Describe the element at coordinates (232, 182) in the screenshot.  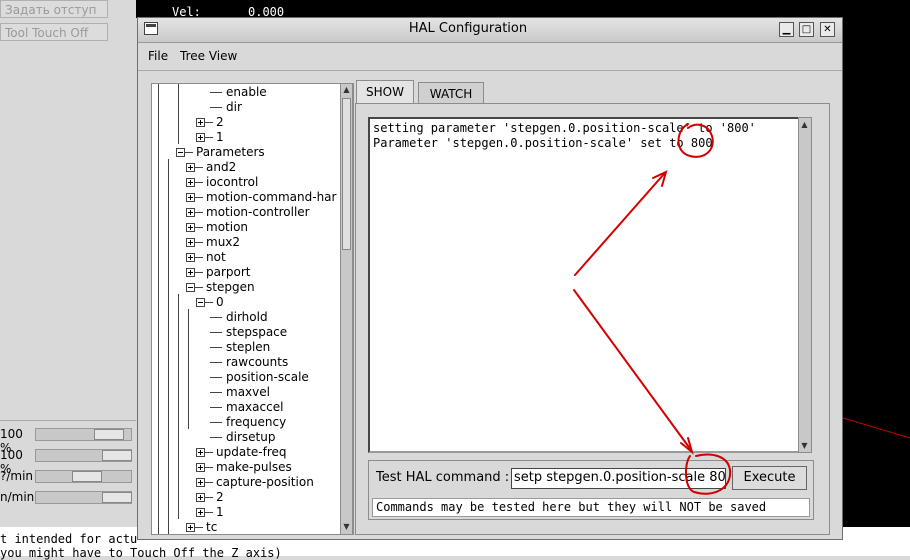
I see `tree-node: iocontrol` at that location.